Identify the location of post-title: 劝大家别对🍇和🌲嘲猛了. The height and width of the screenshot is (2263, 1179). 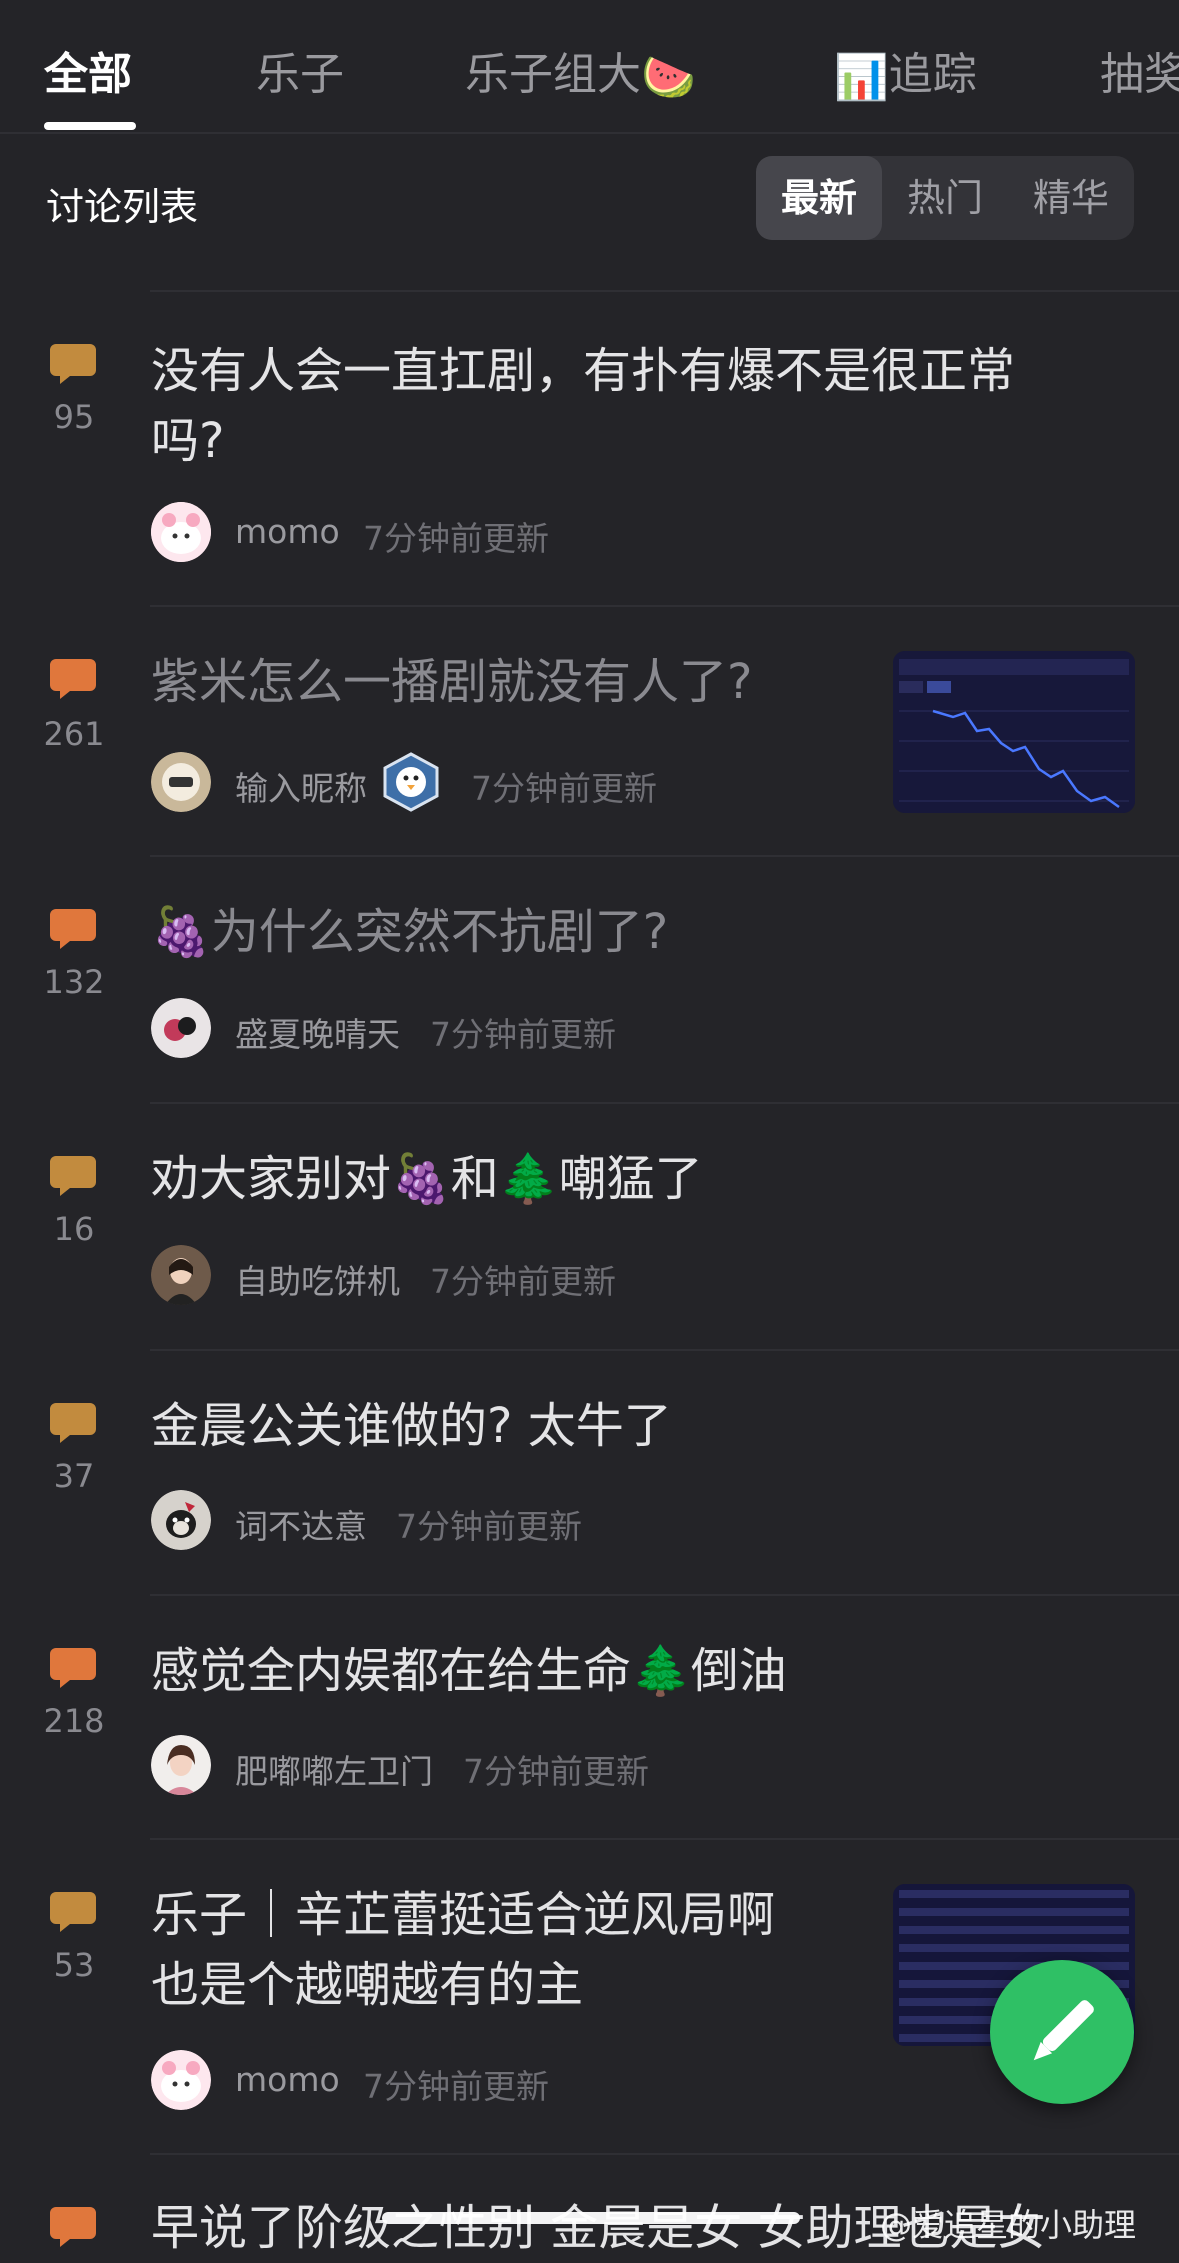
(616, 1179).